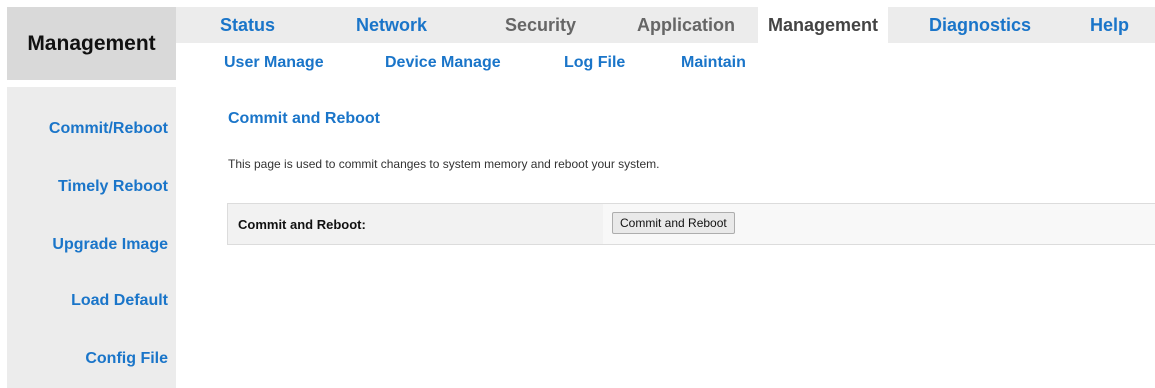 This screenshot has width=1155, height=388. Describe the element at coordinates (540, 25) in the screenshot. I see `tab-security: Security` at that location.